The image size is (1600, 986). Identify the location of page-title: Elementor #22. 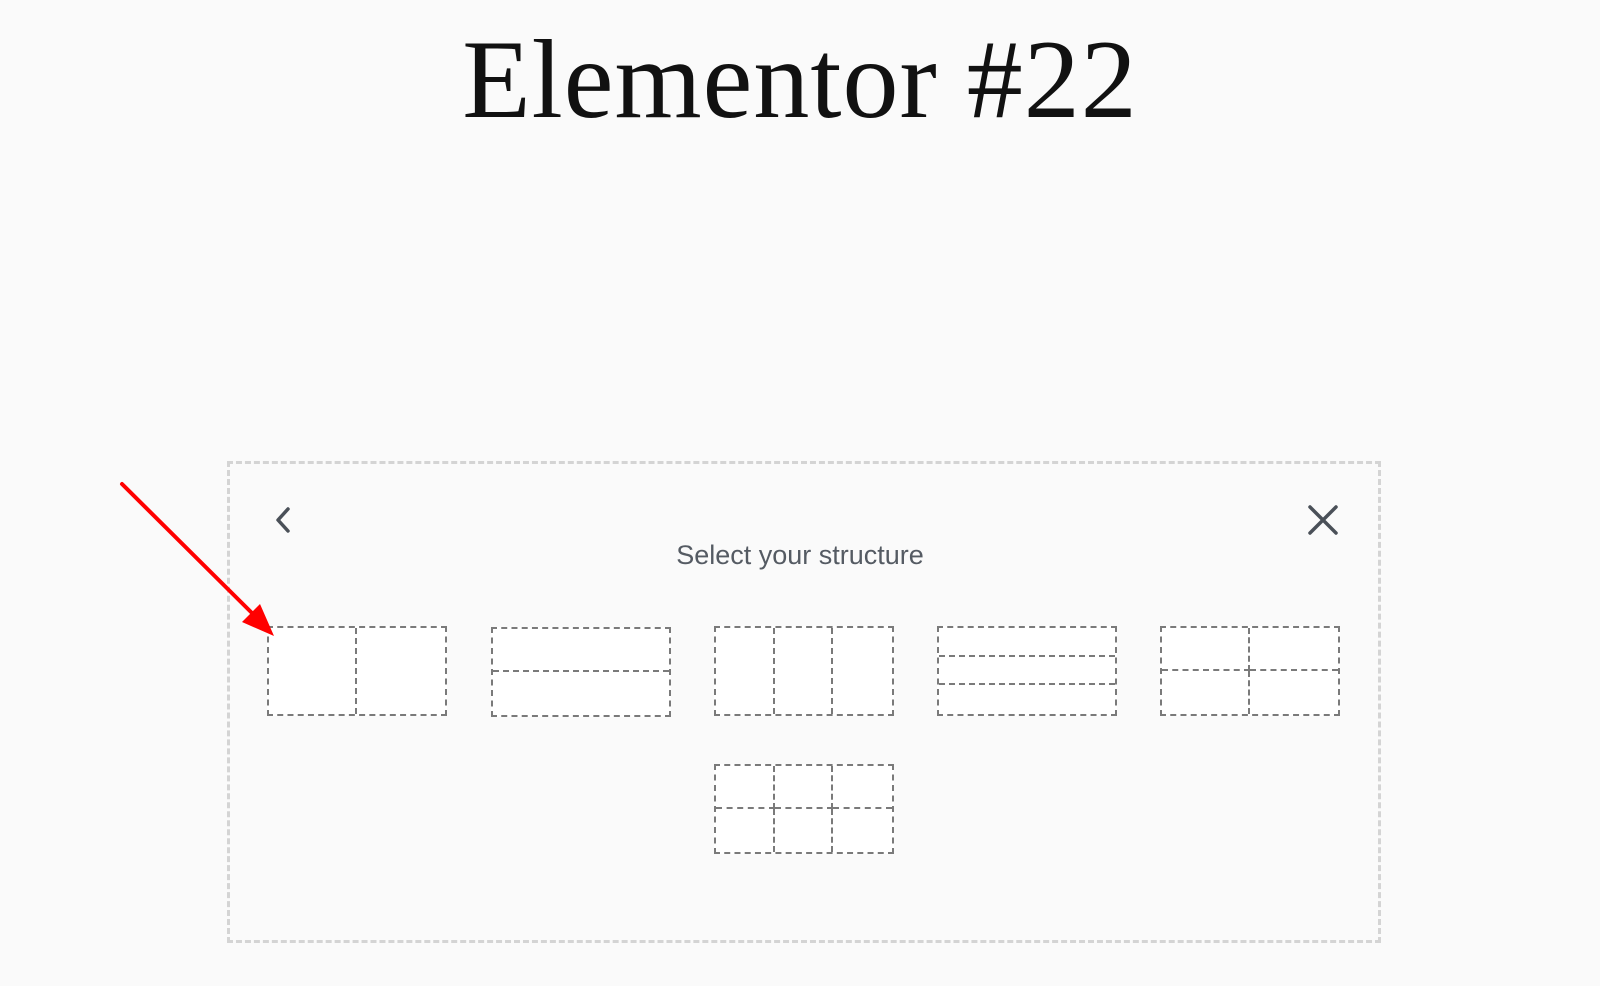
(800, 80).